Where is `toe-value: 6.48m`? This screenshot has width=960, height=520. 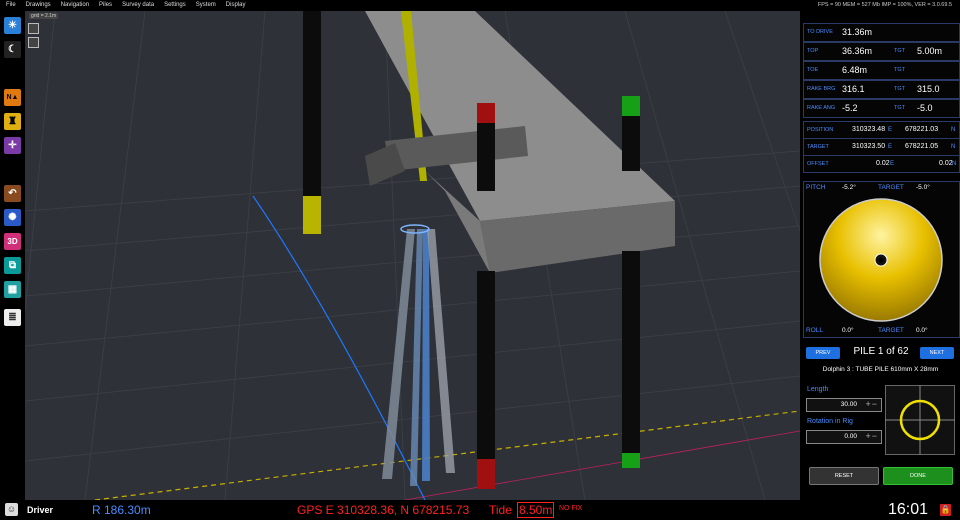 toe-value: 6.48m is located at coordinates (855, 70).